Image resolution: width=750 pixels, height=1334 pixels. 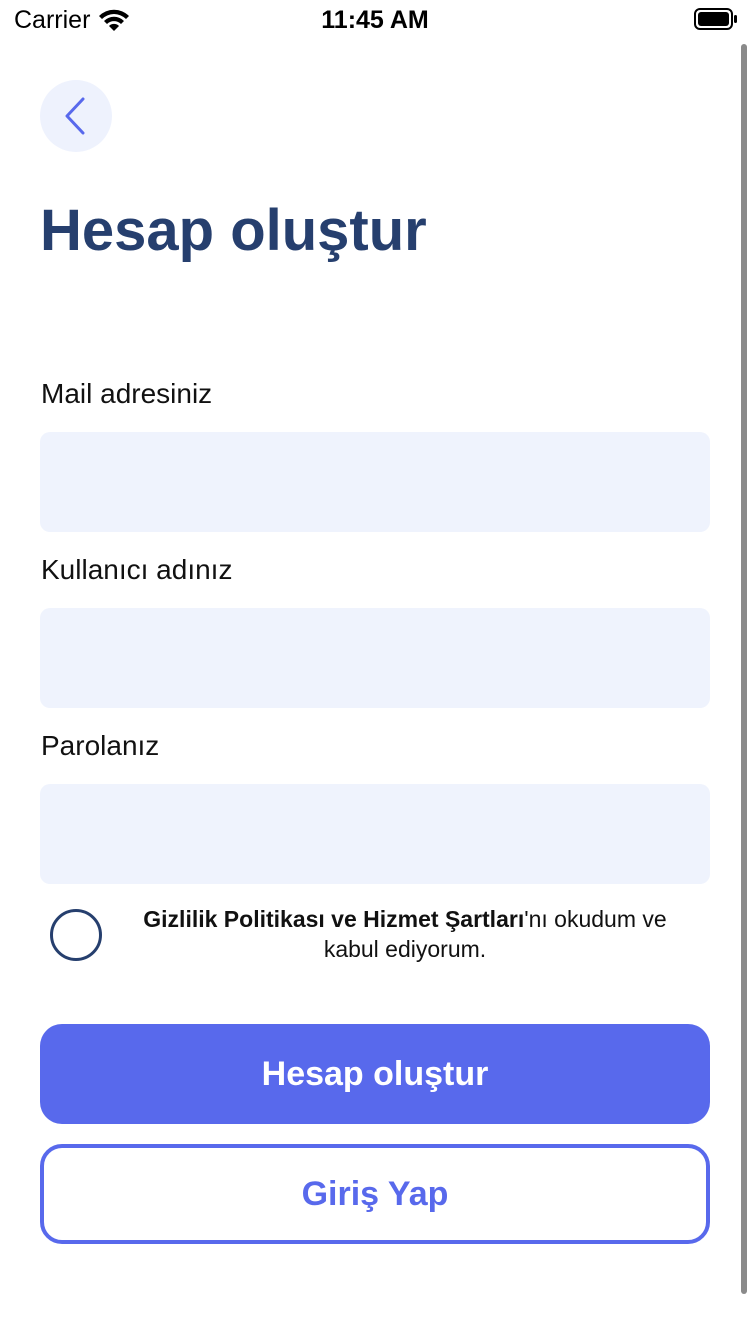 I want to click on battery-icon, so click(x=715, y=19).